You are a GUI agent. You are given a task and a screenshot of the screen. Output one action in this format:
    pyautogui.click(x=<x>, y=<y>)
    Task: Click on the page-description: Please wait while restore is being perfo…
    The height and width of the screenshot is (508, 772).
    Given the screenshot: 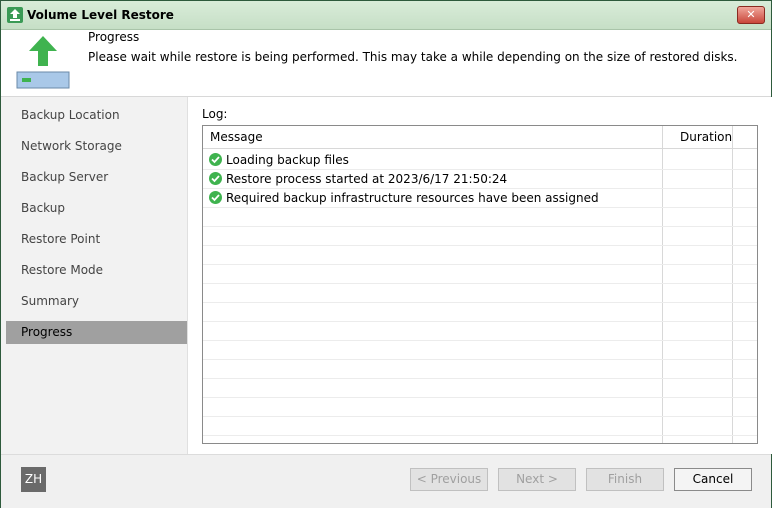 What is the action you would take?
    pyautogui.click(x=413, y=57)
    